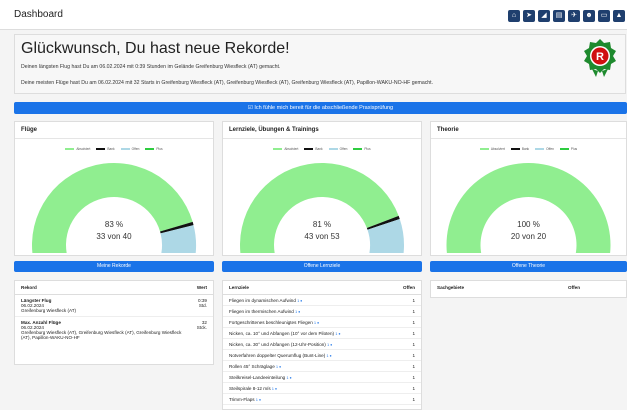 The image size is (627, 410). Describe the element at coordinates (574, 16) in the screenshot. I see `plane-icon: ✈` at that location.